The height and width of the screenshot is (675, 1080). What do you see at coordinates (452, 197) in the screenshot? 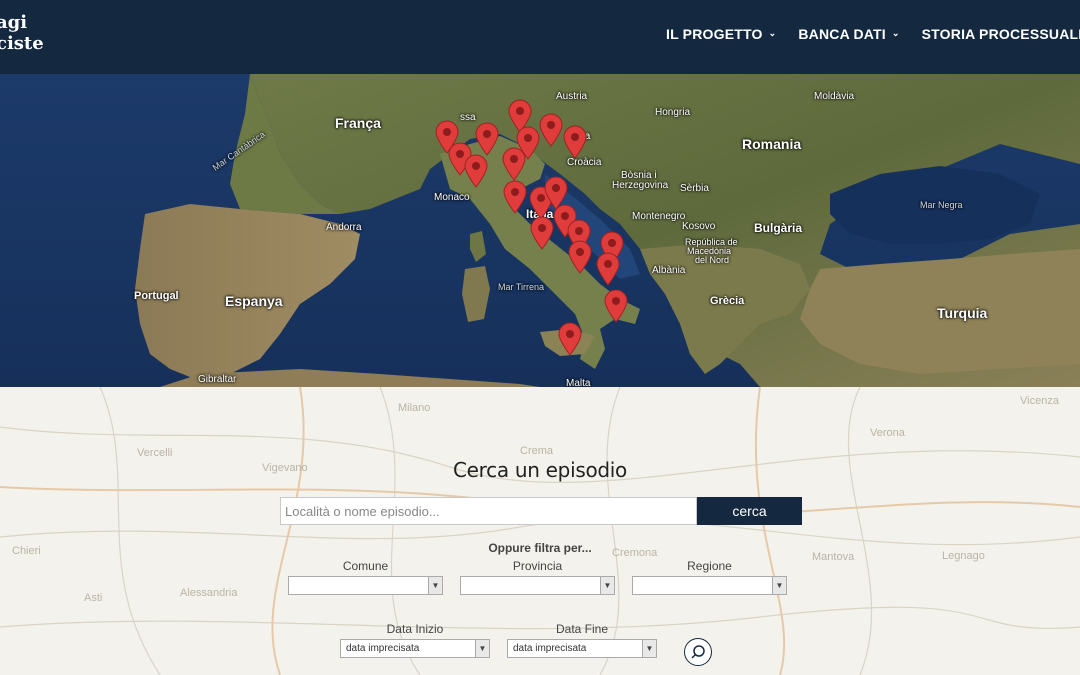
I see `map-label-monaco: Monaco` at bounding box center [452, 197].